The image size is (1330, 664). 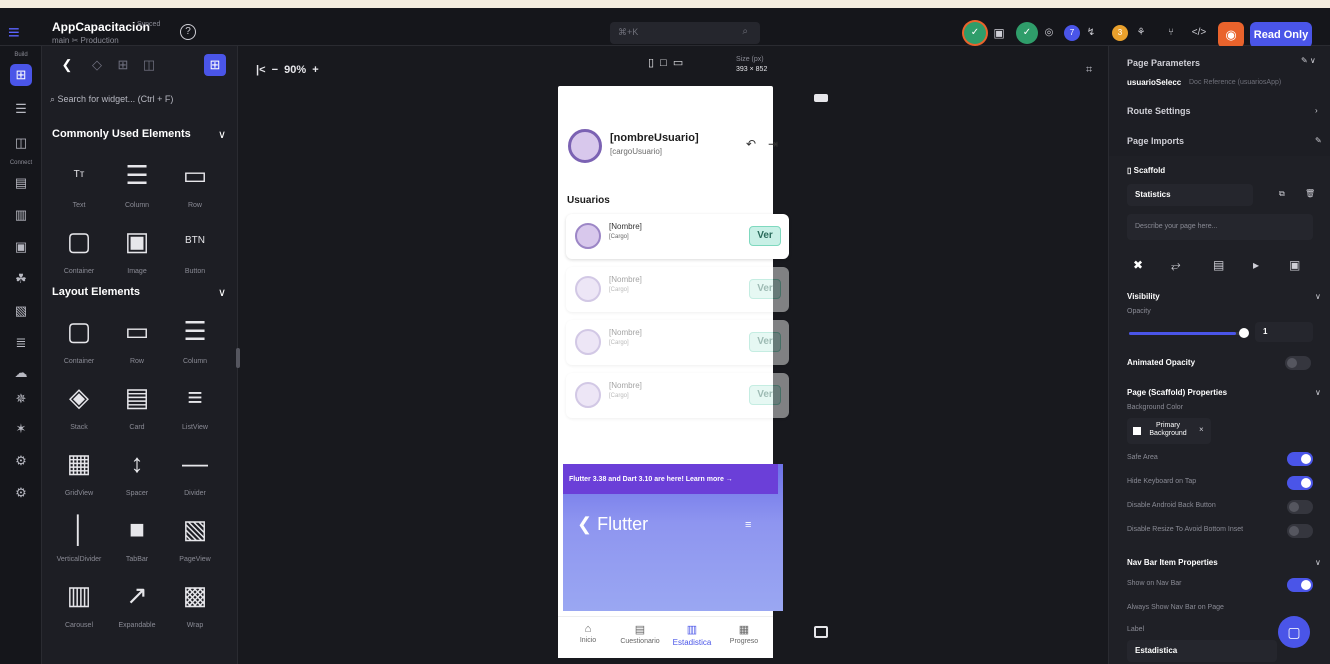 I want to click on layout-tile: ▢ Container, so click(x=79, y=343).